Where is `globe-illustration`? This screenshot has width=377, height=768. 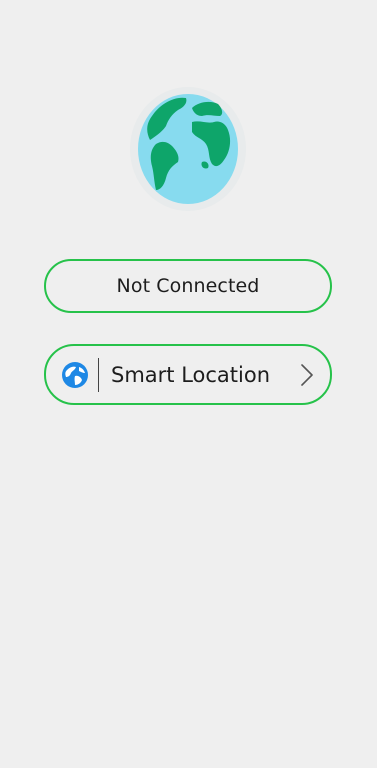
globe-illustration is located at coordinates (188, 149).